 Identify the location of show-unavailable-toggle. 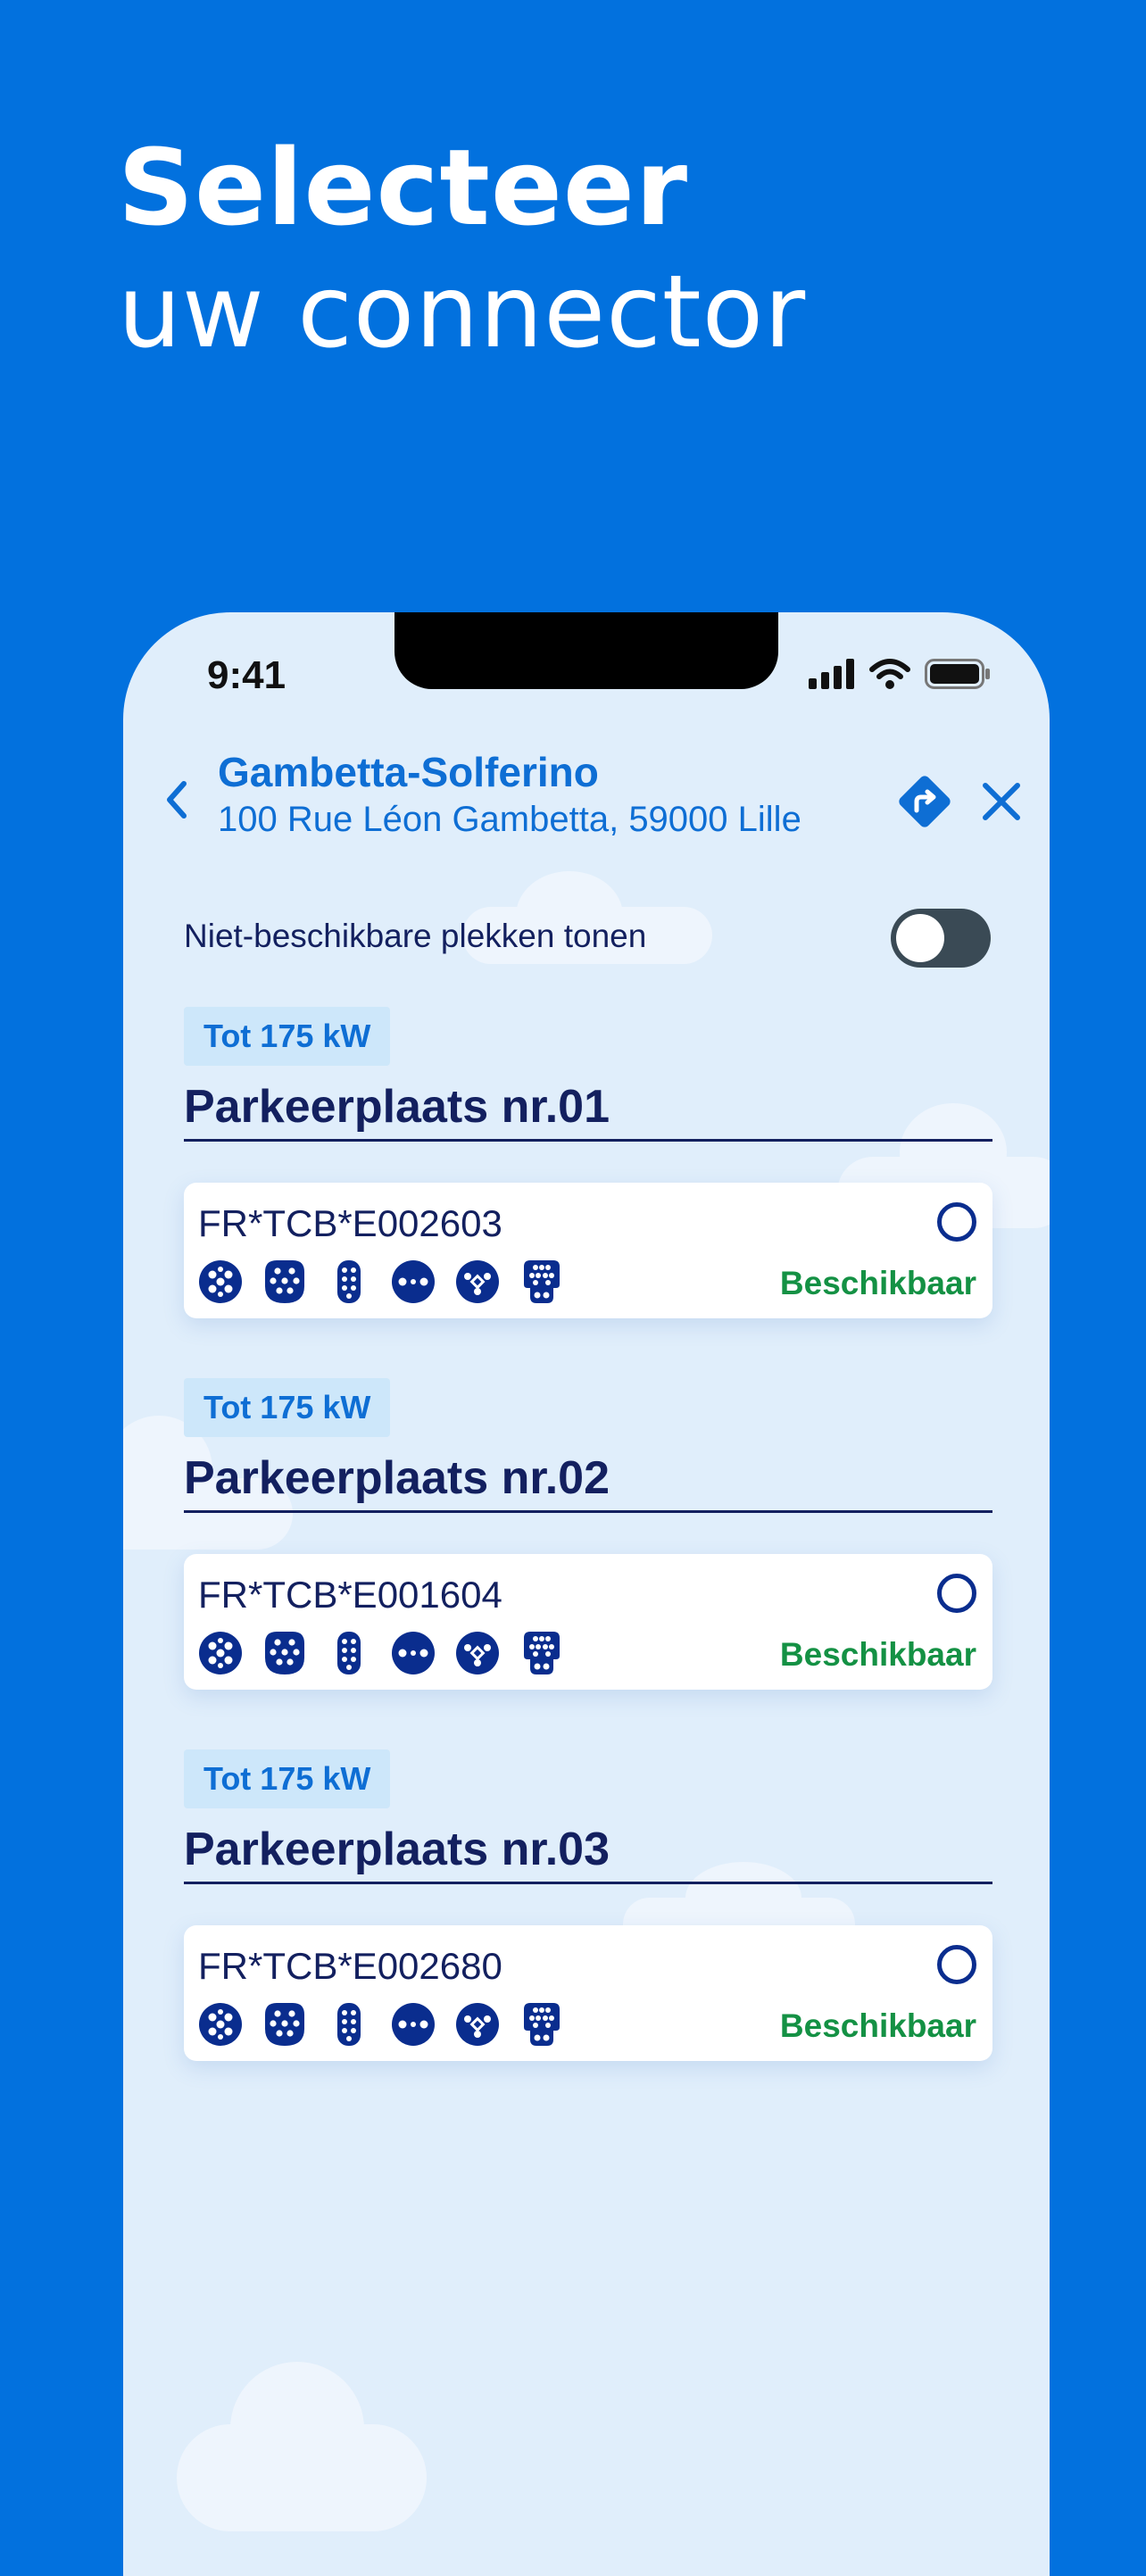
(941, 939).